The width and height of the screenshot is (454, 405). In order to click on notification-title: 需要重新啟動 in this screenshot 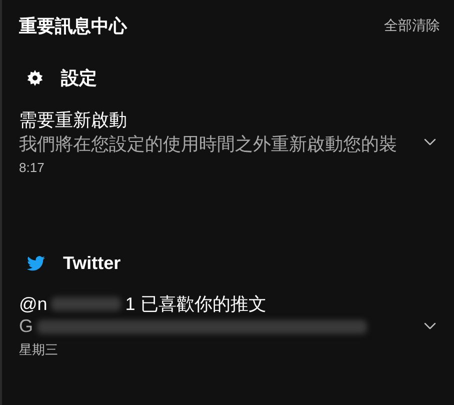, I will do `click(73, 120)`.